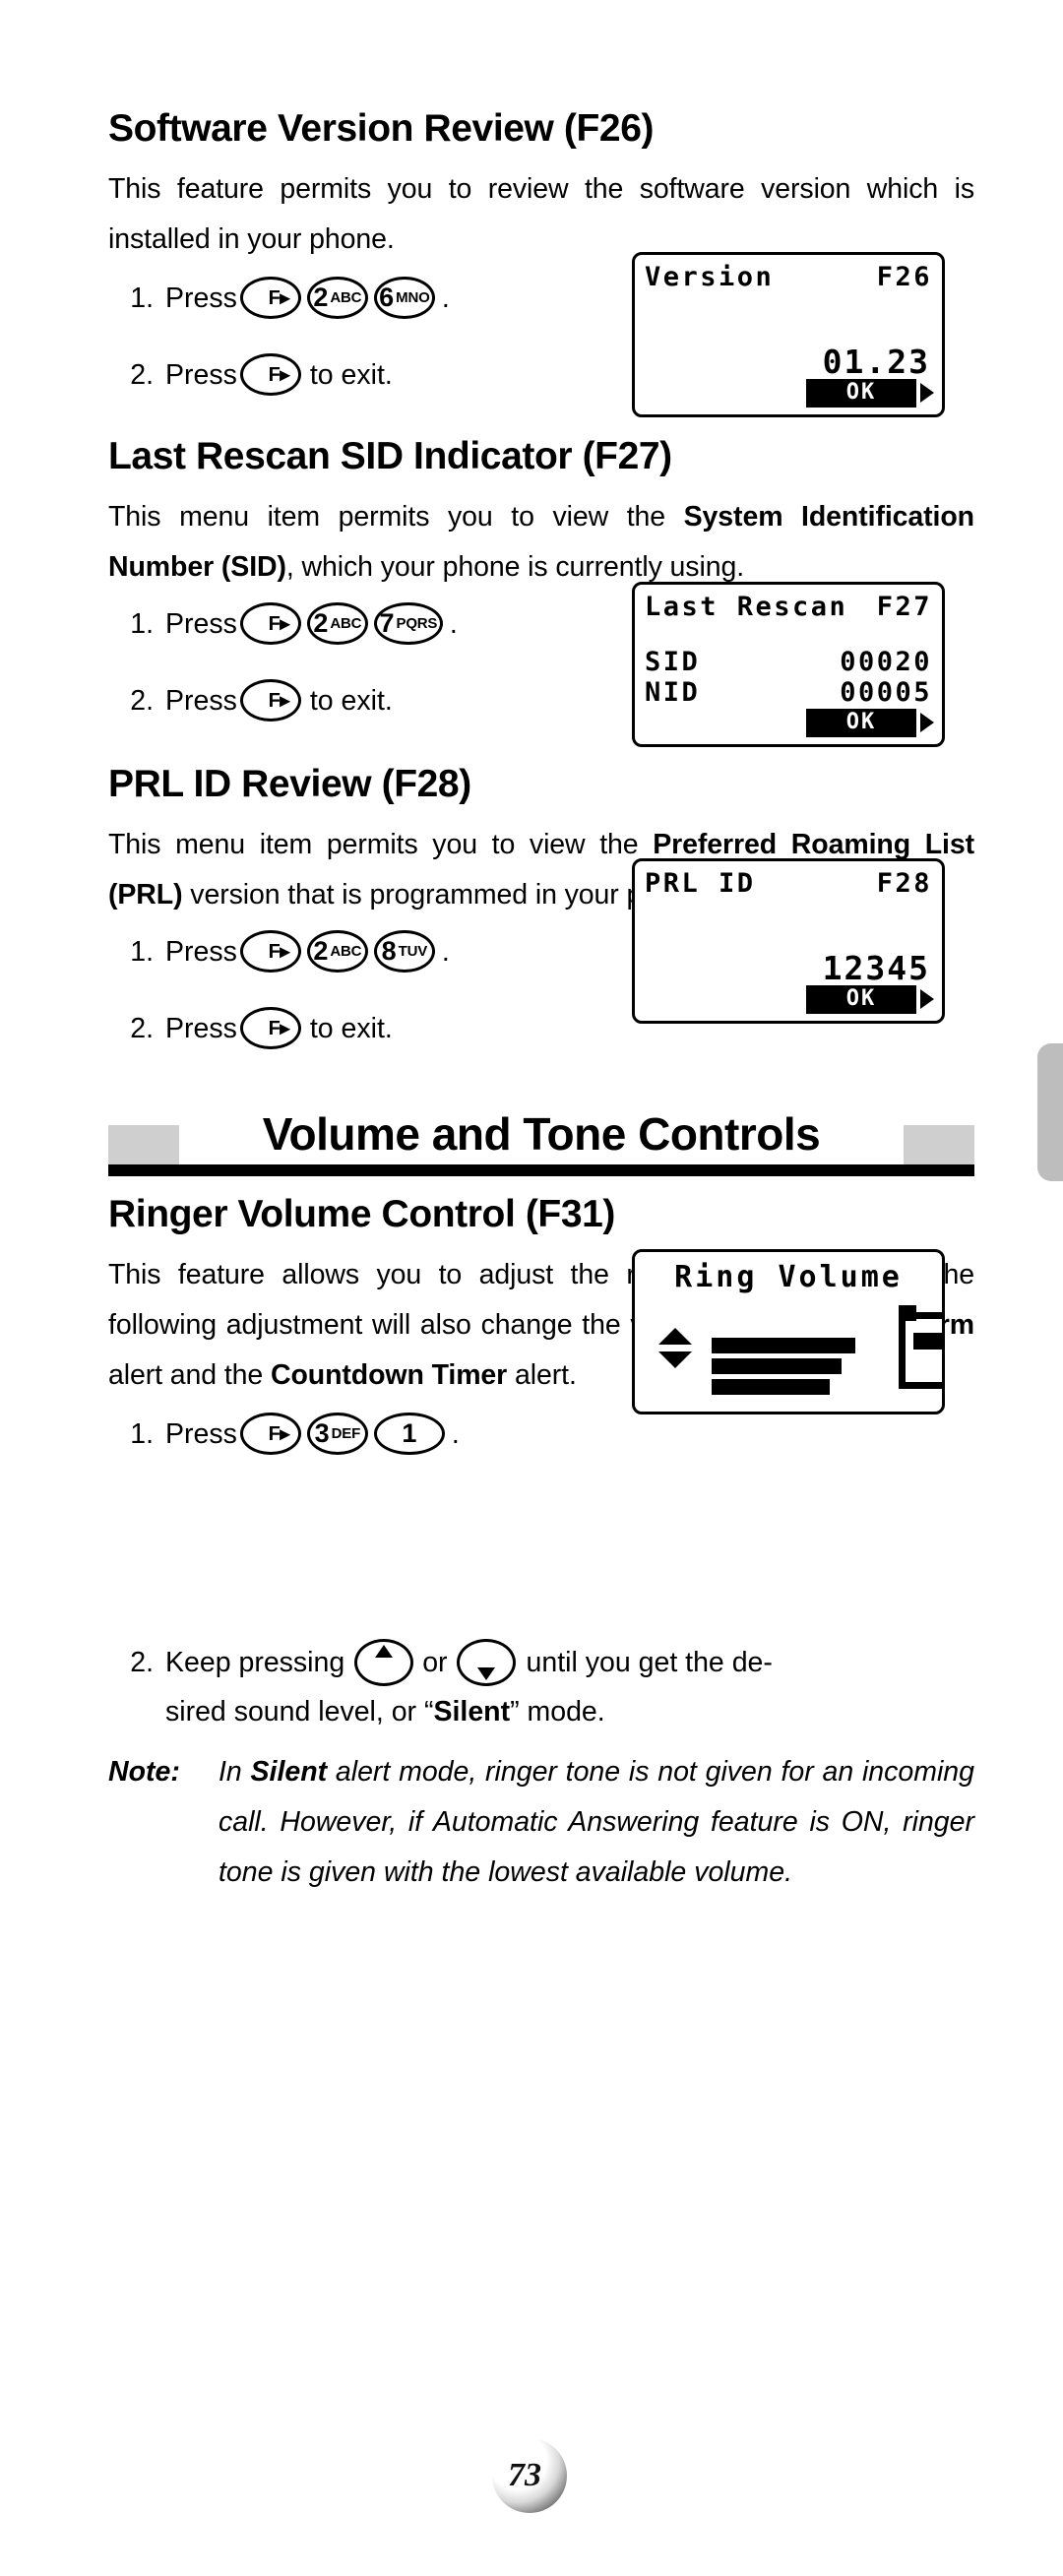  I want to click on step-conjunction: or, so click(435, 1662).